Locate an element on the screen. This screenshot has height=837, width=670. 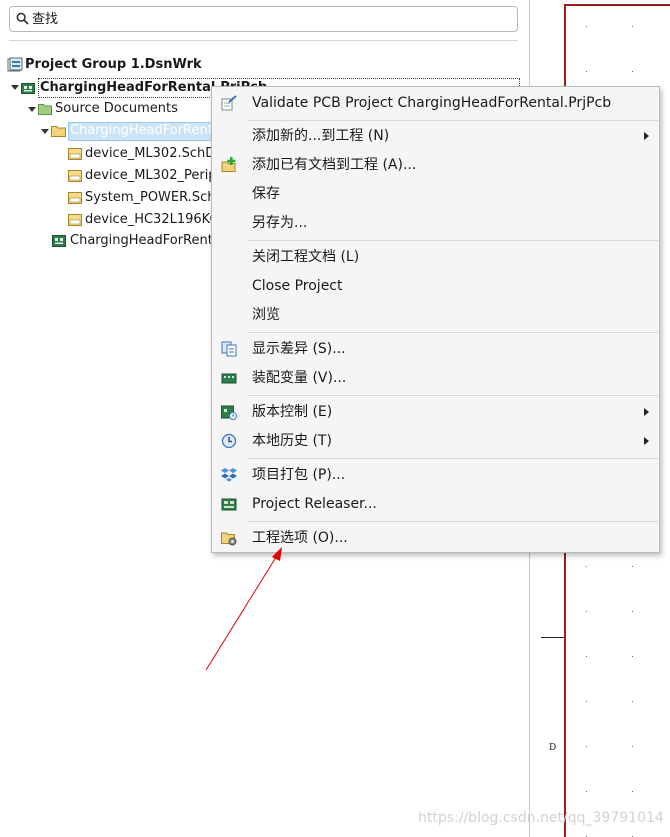
tree-item-source-documents: Source Documents is located at coordinates (128, 109).